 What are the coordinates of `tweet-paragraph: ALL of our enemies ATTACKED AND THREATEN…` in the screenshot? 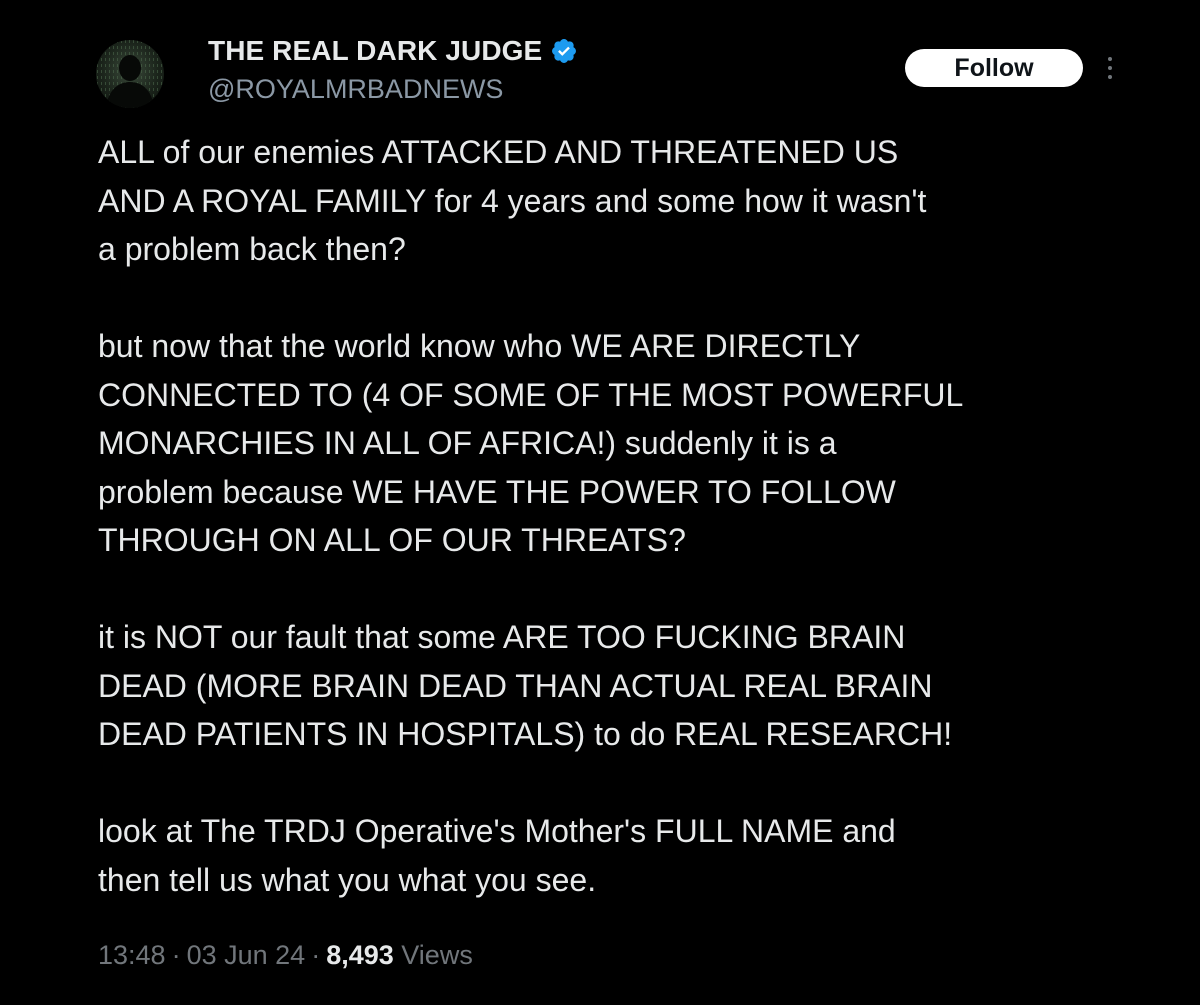 It's located at (512, 200).